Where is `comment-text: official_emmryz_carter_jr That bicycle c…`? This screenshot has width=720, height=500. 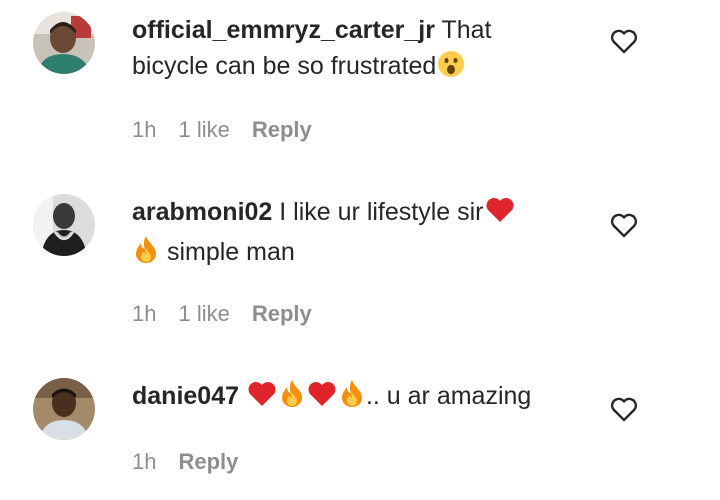 comment-text: official_emmryz_carter_jr That bicycle c… is located at coordinates (352, 50).